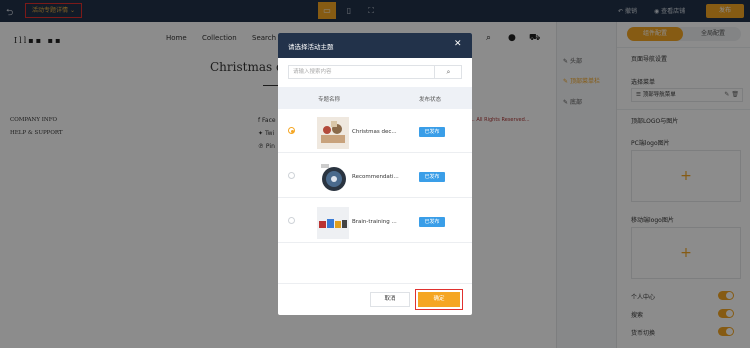  I want to click on confirm-highlight: 确定, so click(439, 299).